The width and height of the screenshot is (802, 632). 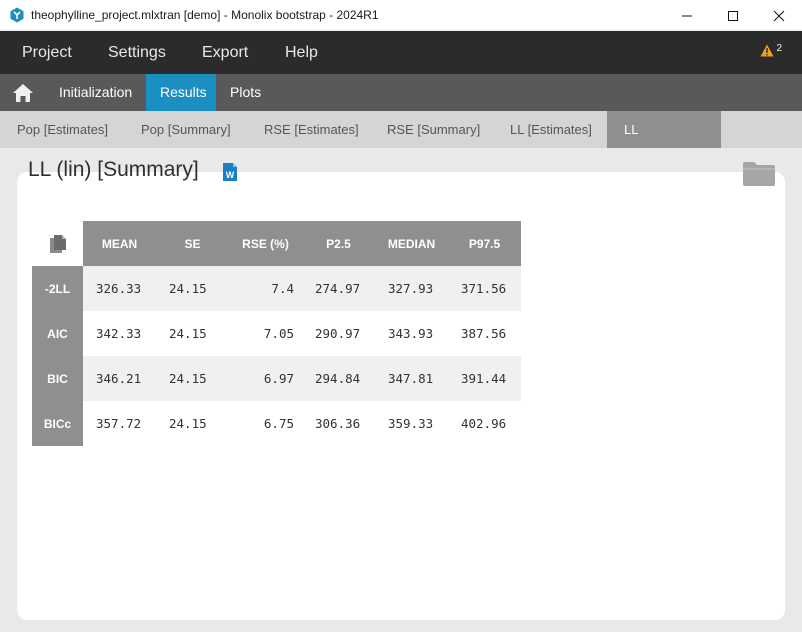 What do you see at coordinates (338, 288) in the screenshot?
I see `table-cell: 274.97` at bounding box center [338, 288].